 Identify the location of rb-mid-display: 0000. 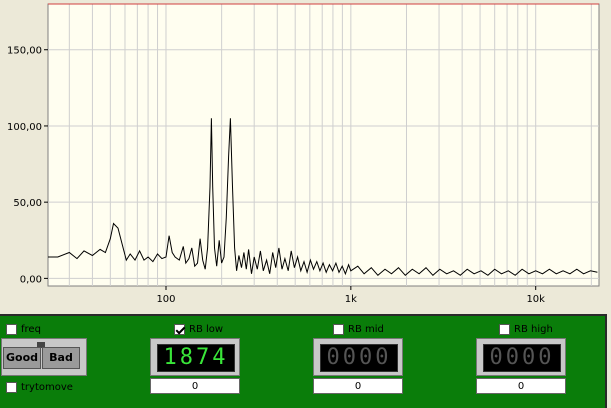
(358, 357).